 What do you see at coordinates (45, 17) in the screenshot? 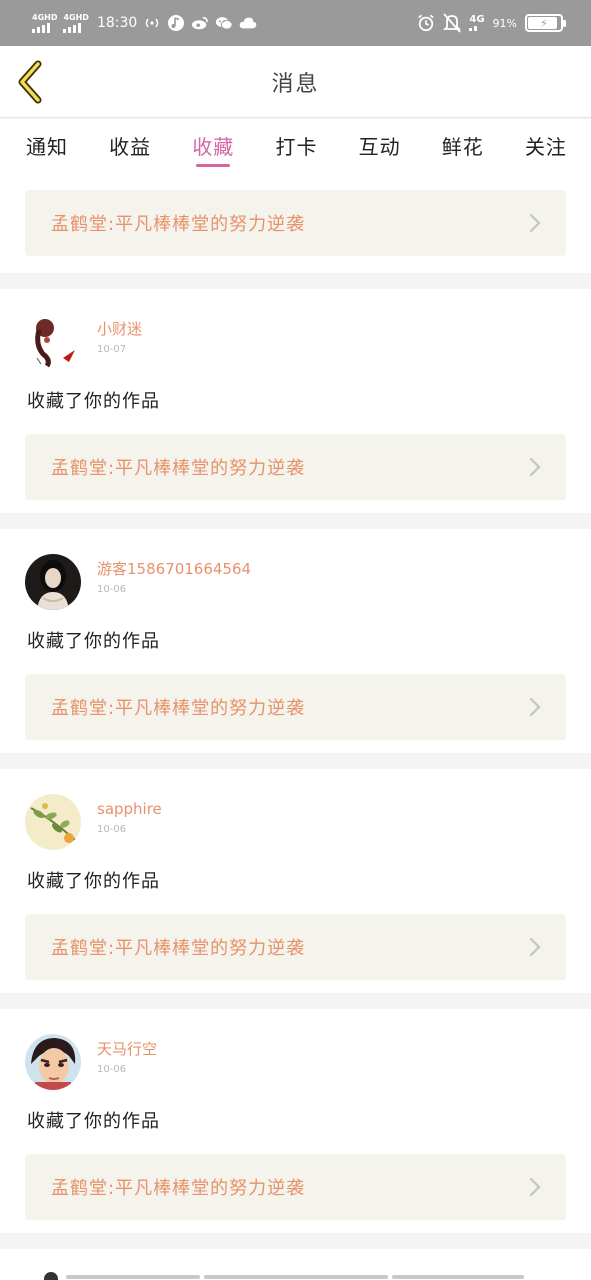
I see `network-type-1: 4GHD` at bounding box center [45, 17].